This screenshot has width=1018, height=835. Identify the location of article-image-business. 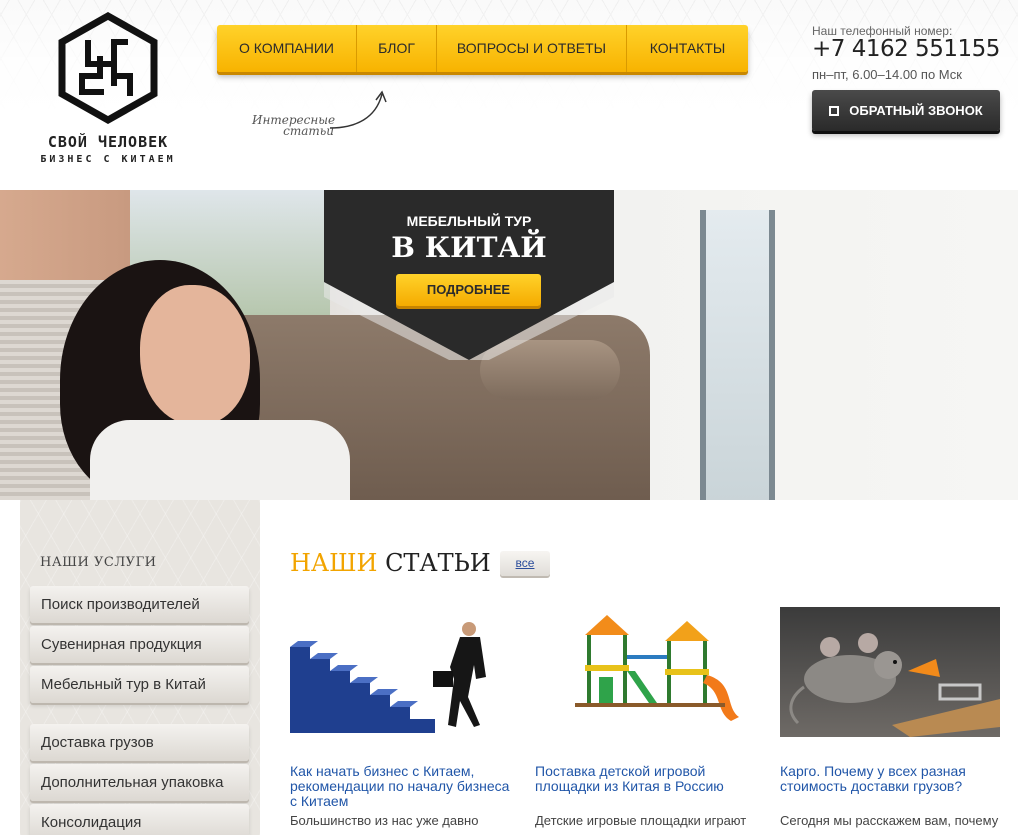
(400, 672).